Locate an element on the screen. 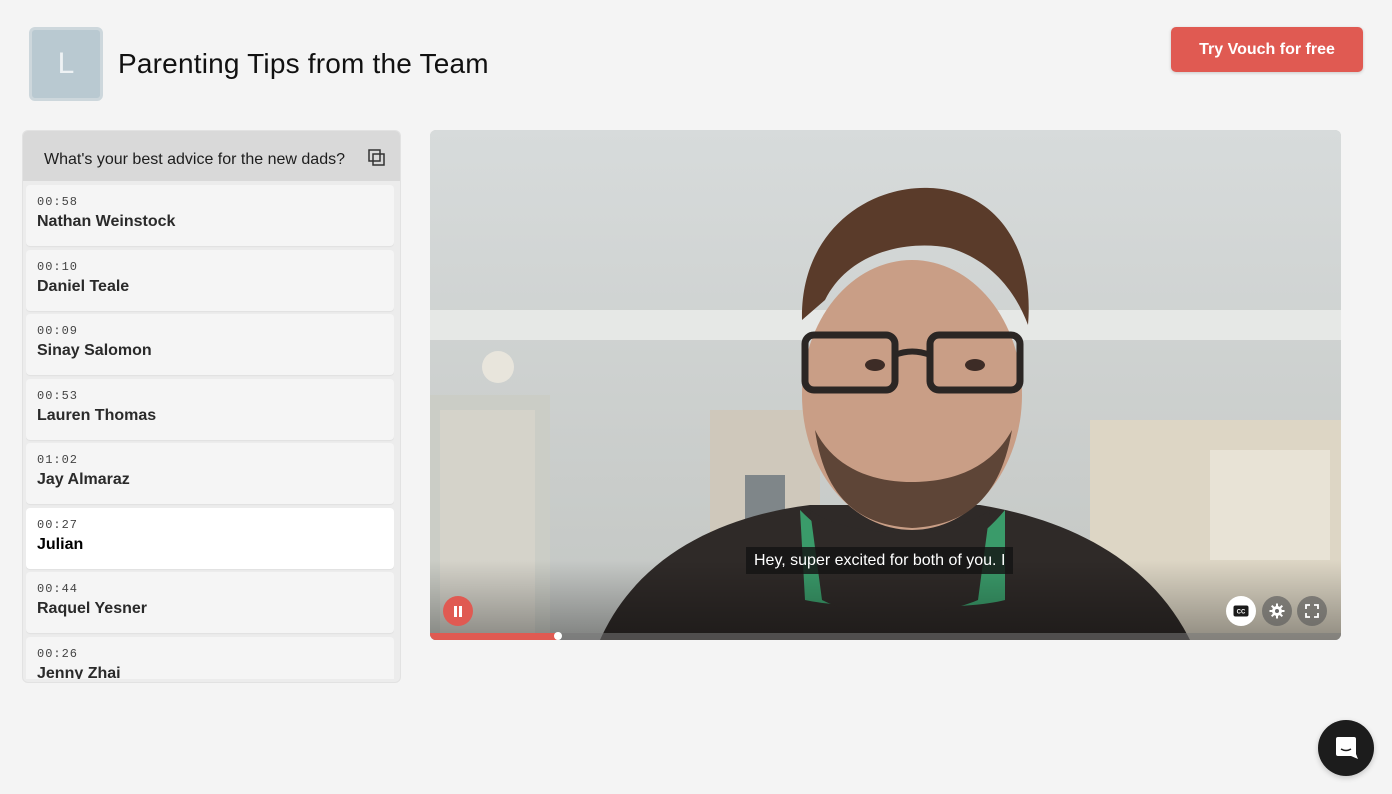 This screenshot has height=794, width=1392. captions-button: CC is located at coordinates (1241, 611).